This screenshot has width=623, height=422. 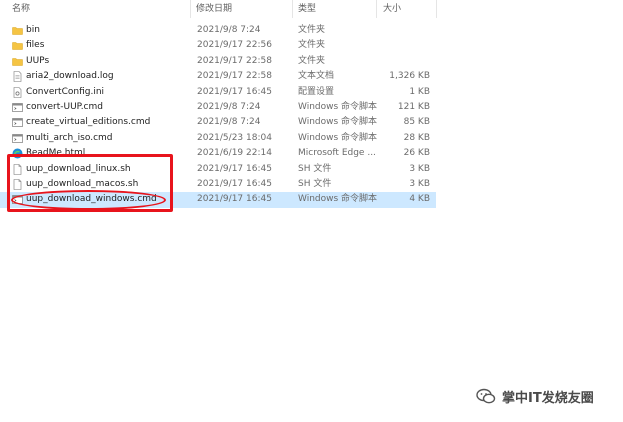 What do you see at coordinates (392, 10) in the screenshot?
I see `column-header-size: 大小` at bounding box center [392, 10].